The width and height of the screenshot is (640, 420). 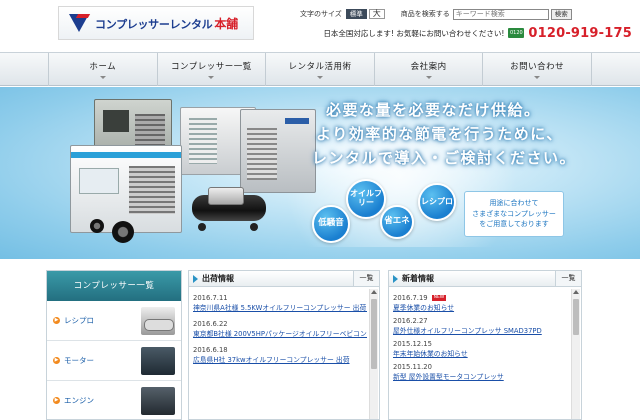 What do you see at coordinates (580, 33) in the screenshot?
I see `phone-number: 0120-919-175` at bounding box center [580, 33].